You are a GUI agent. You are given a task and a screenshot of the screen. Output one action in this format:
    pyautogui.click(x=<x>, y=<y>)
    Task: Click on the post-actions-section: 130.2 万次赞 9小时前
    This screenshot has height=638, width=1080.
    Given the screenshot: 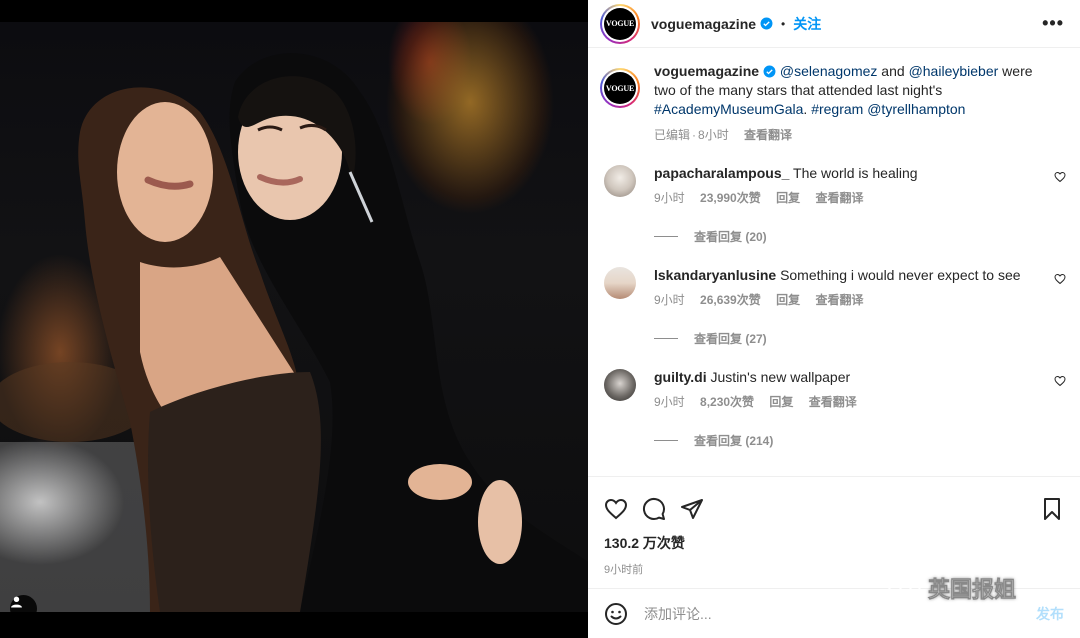 What is the action you would take?
    pyautogui.click(x=834, y=526)
    